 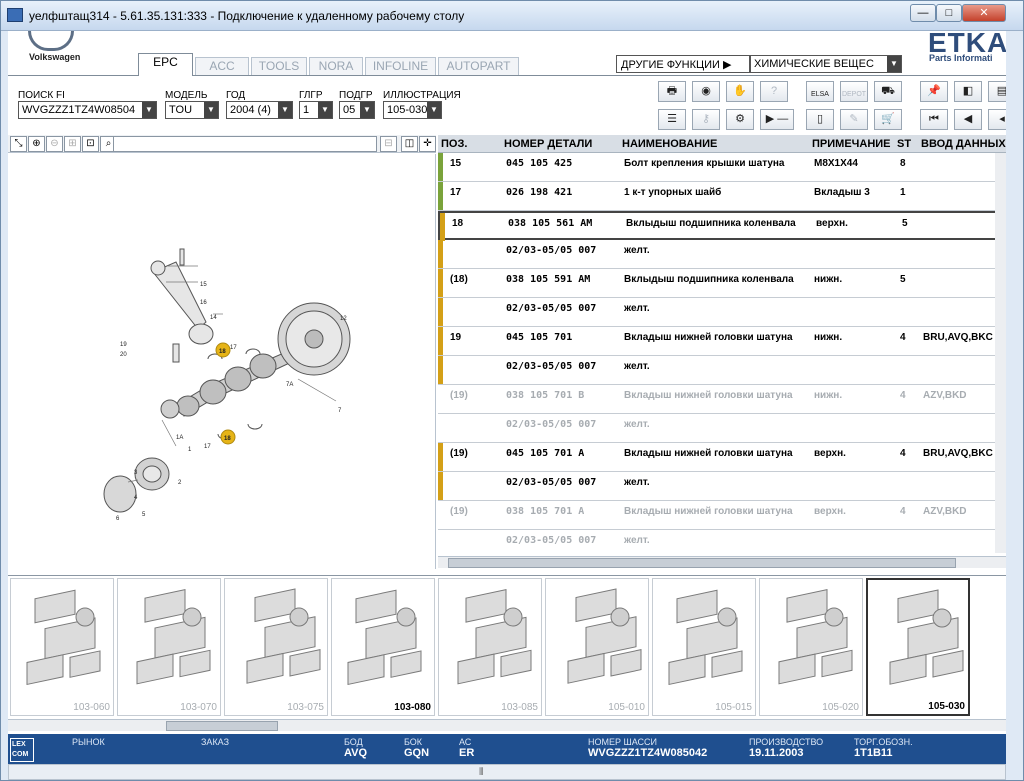 I want to click on col-part-number: НОМЕР ДЕТАЛИ, so click(x=548, y=144).